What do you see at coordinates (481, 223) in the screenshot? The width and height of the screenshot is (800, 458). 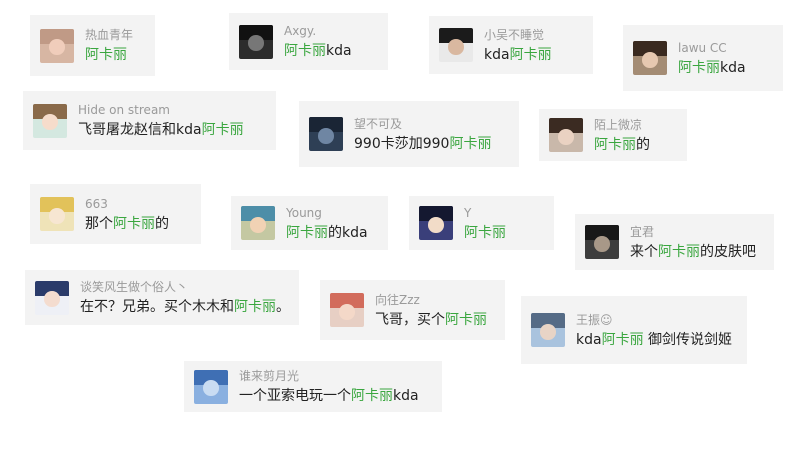 I see `comment-bubble: Y 阿卡丽` at bounding box center [481, 223].